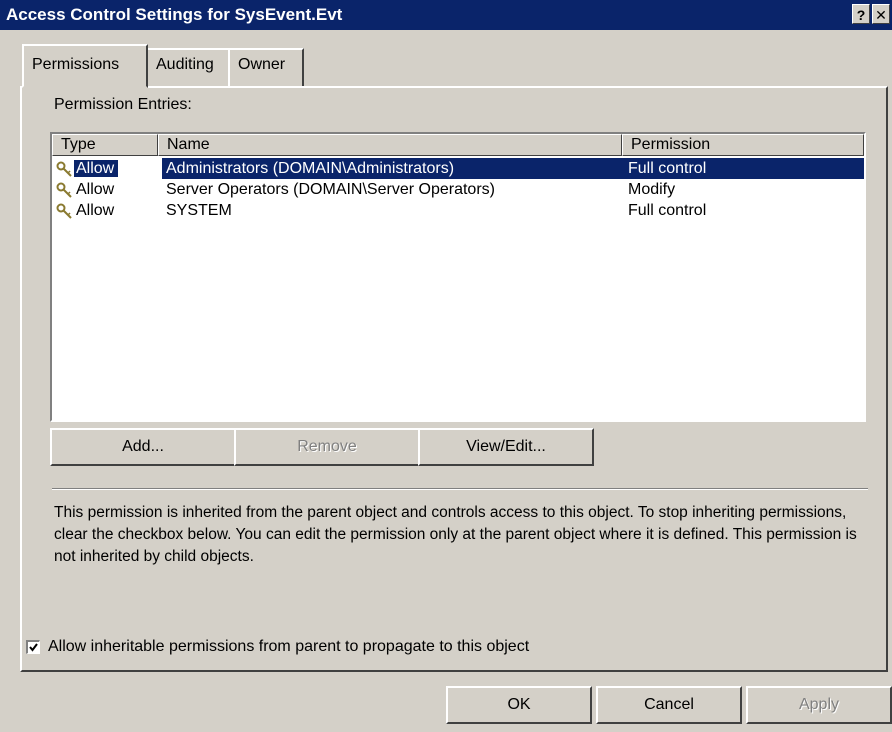 Image resolution: width=892 pixels, height=732 pixels. I want to click on tab-owner: Owner, so click(266, 67).